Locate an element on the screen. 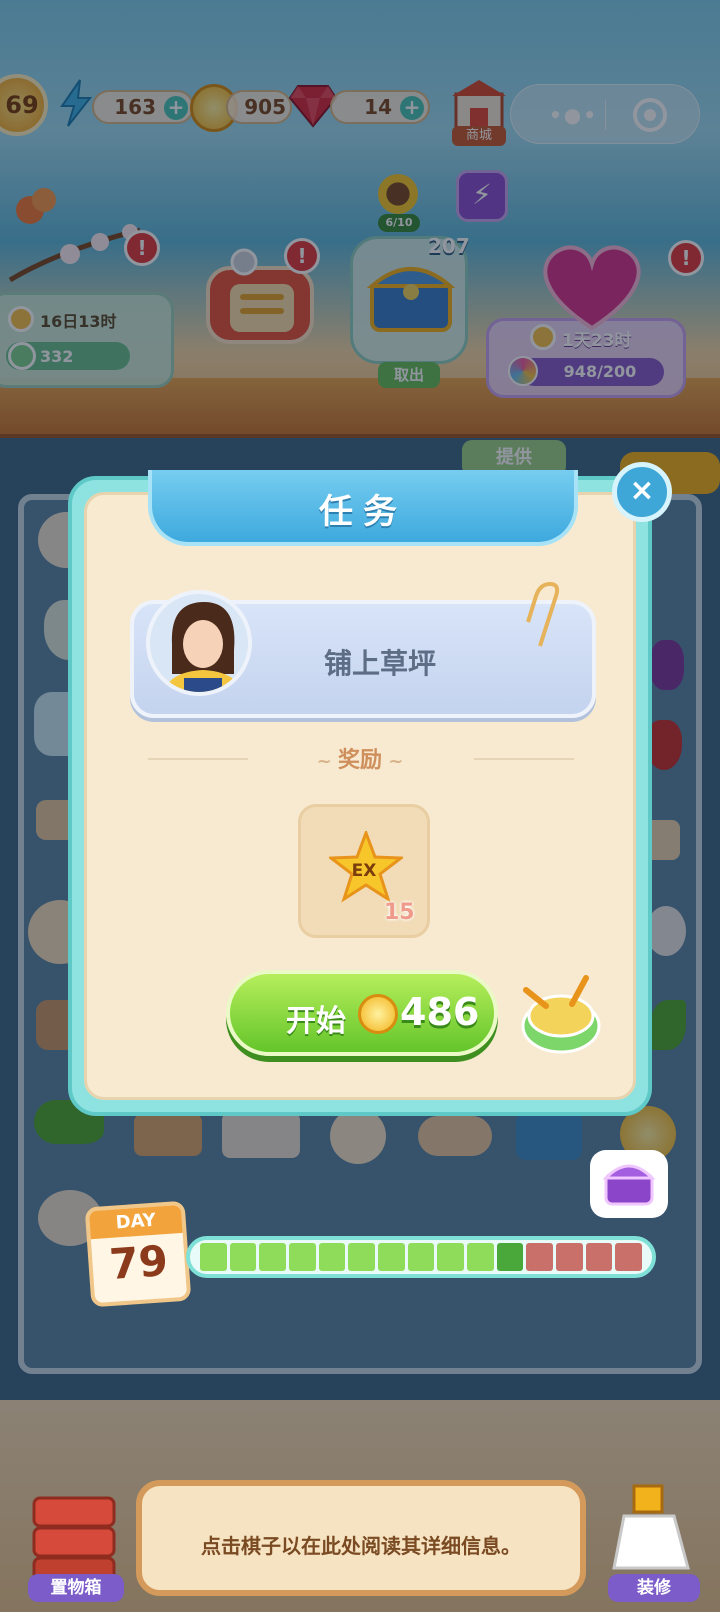 Image resolution: width=720 pixels, height=1612 pixels. task-modal-title: 任务 is located at coordinates (363, 512).